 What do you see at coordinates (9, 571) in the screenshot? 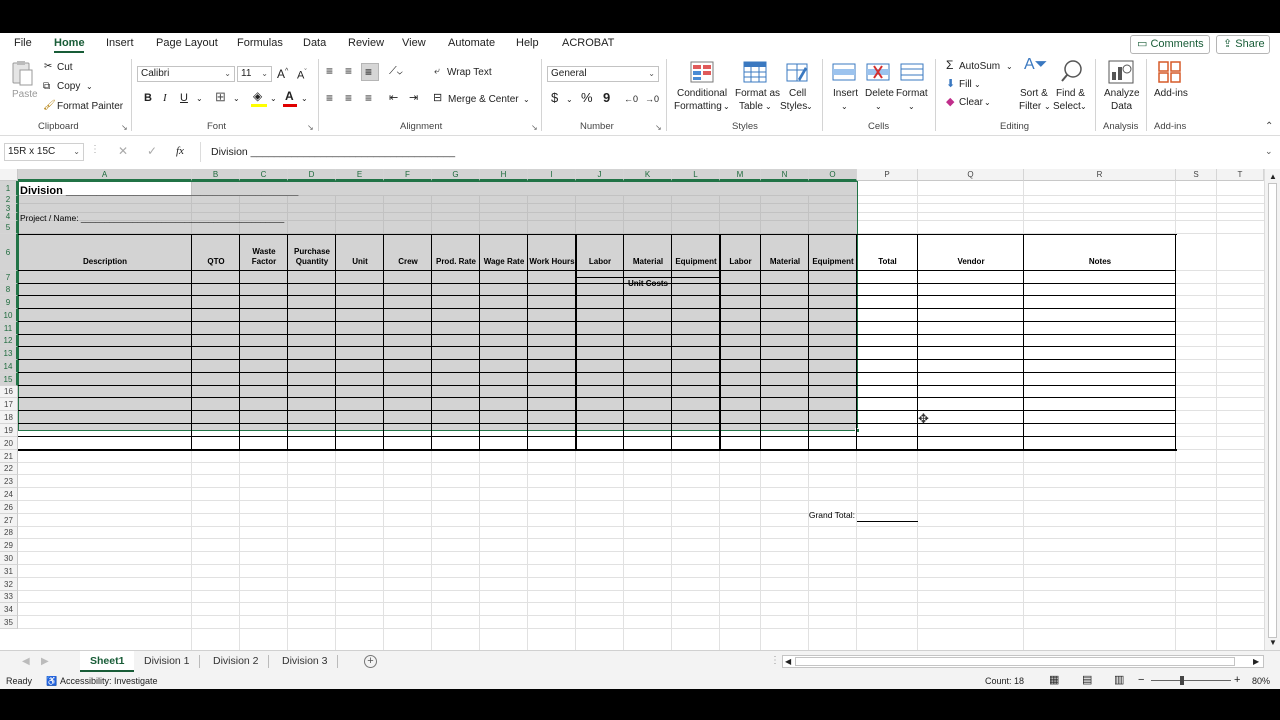
I see `row-header-31: 31` at bounding box center [9, 571].